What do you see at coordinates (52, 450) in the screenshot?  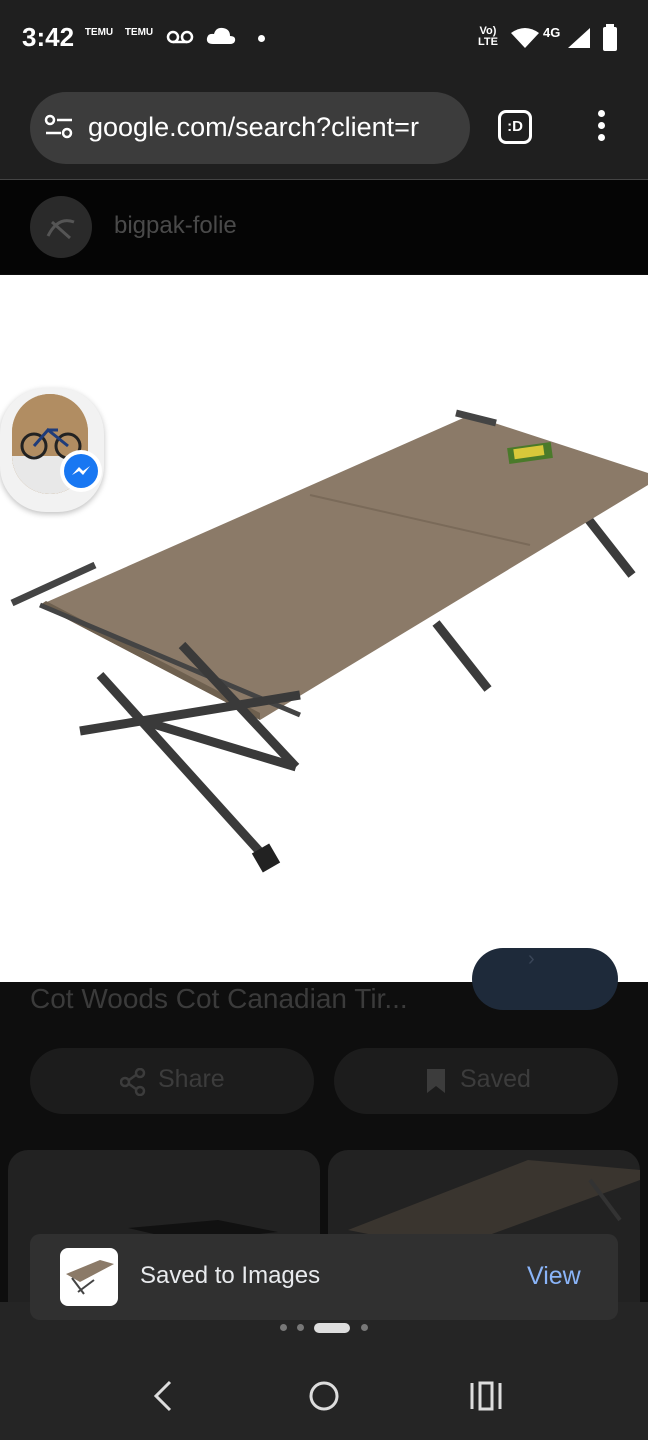 I see `chat-head` at bounding box center [52, 450].